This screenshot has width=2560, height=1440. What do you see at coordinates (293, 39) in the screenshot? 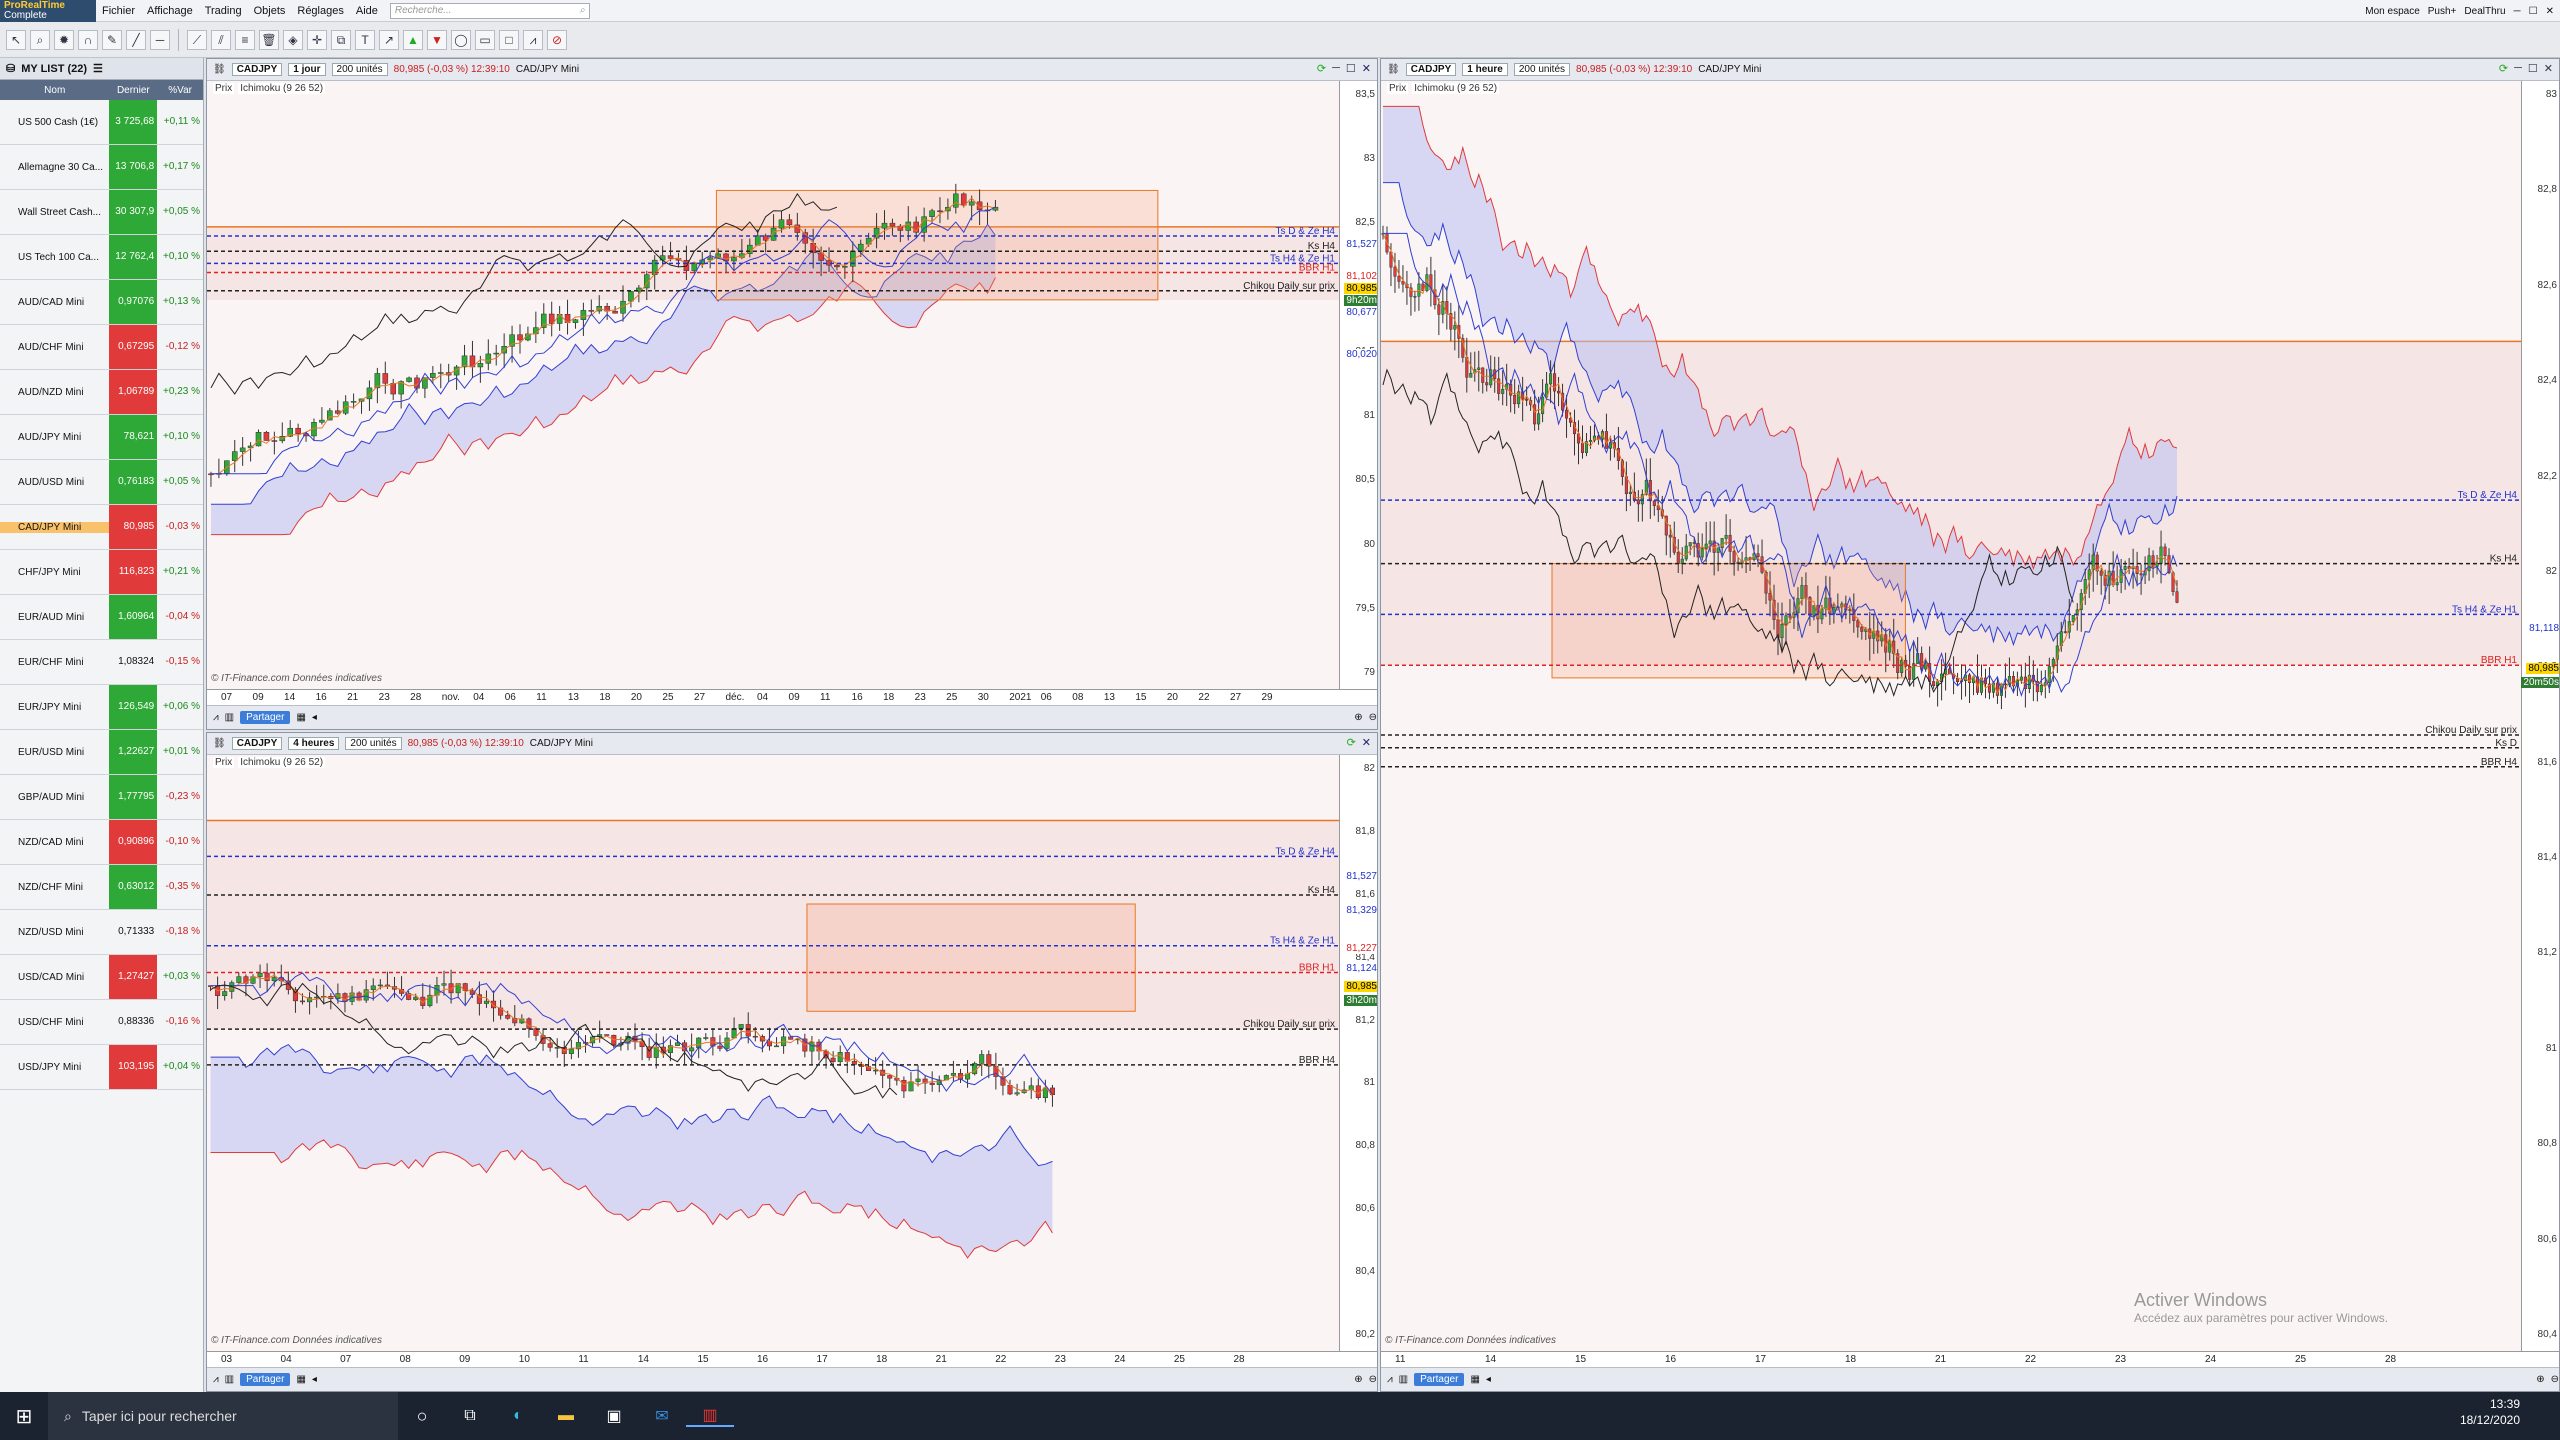
I see `paint-icon: ◈` at bounding box center [293, 39].